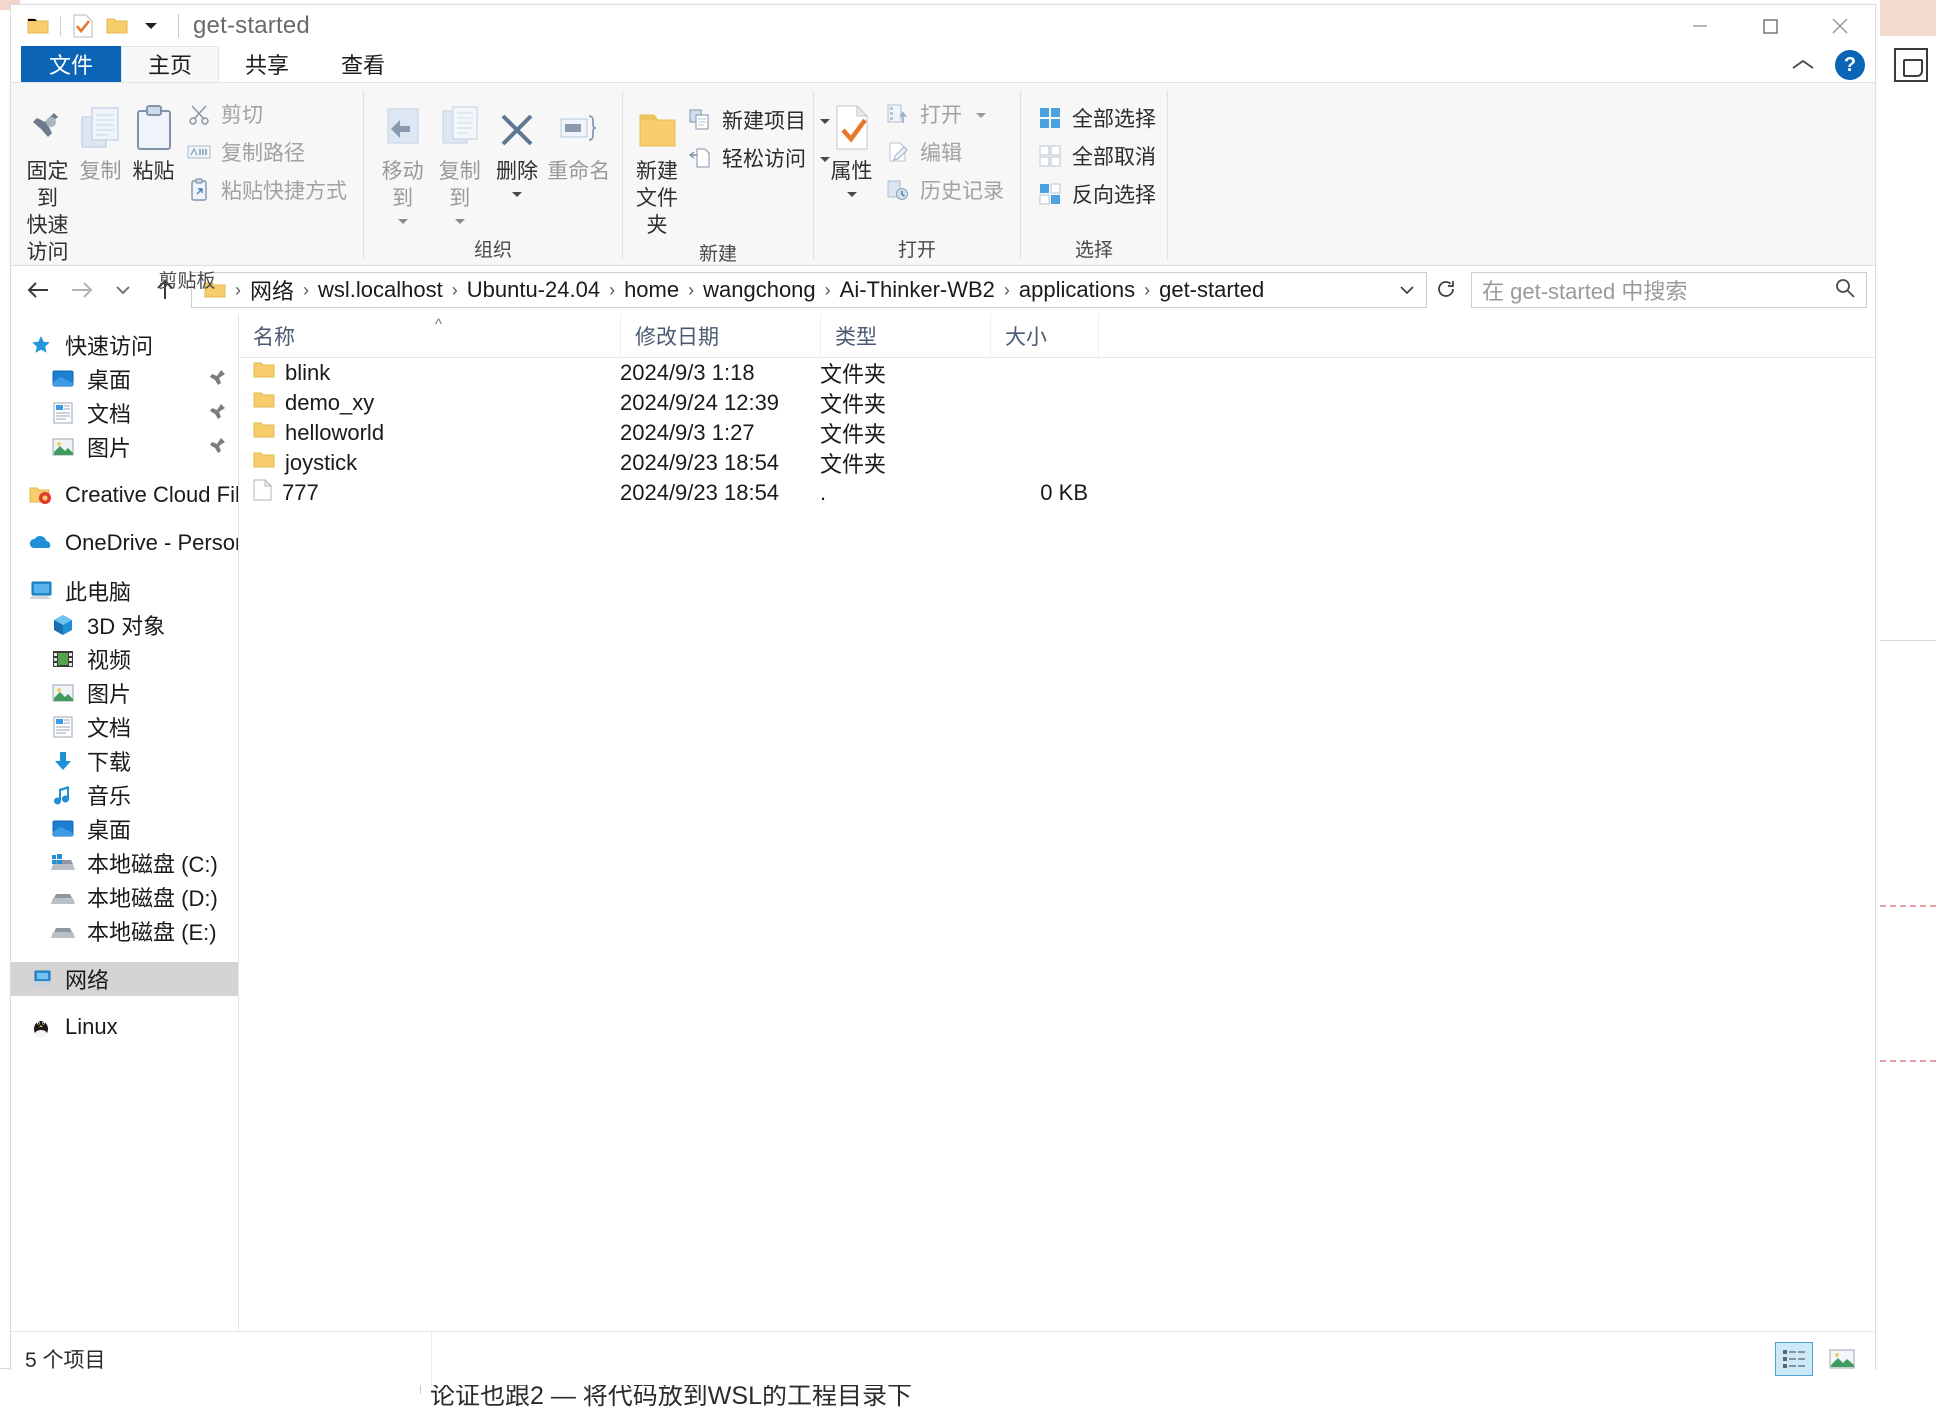 The image size is (1936, 1416). What do you see at coordinates (1700, 26) in the screenshot?
I see `minimize-icon` at bounding box center [1700, 26].